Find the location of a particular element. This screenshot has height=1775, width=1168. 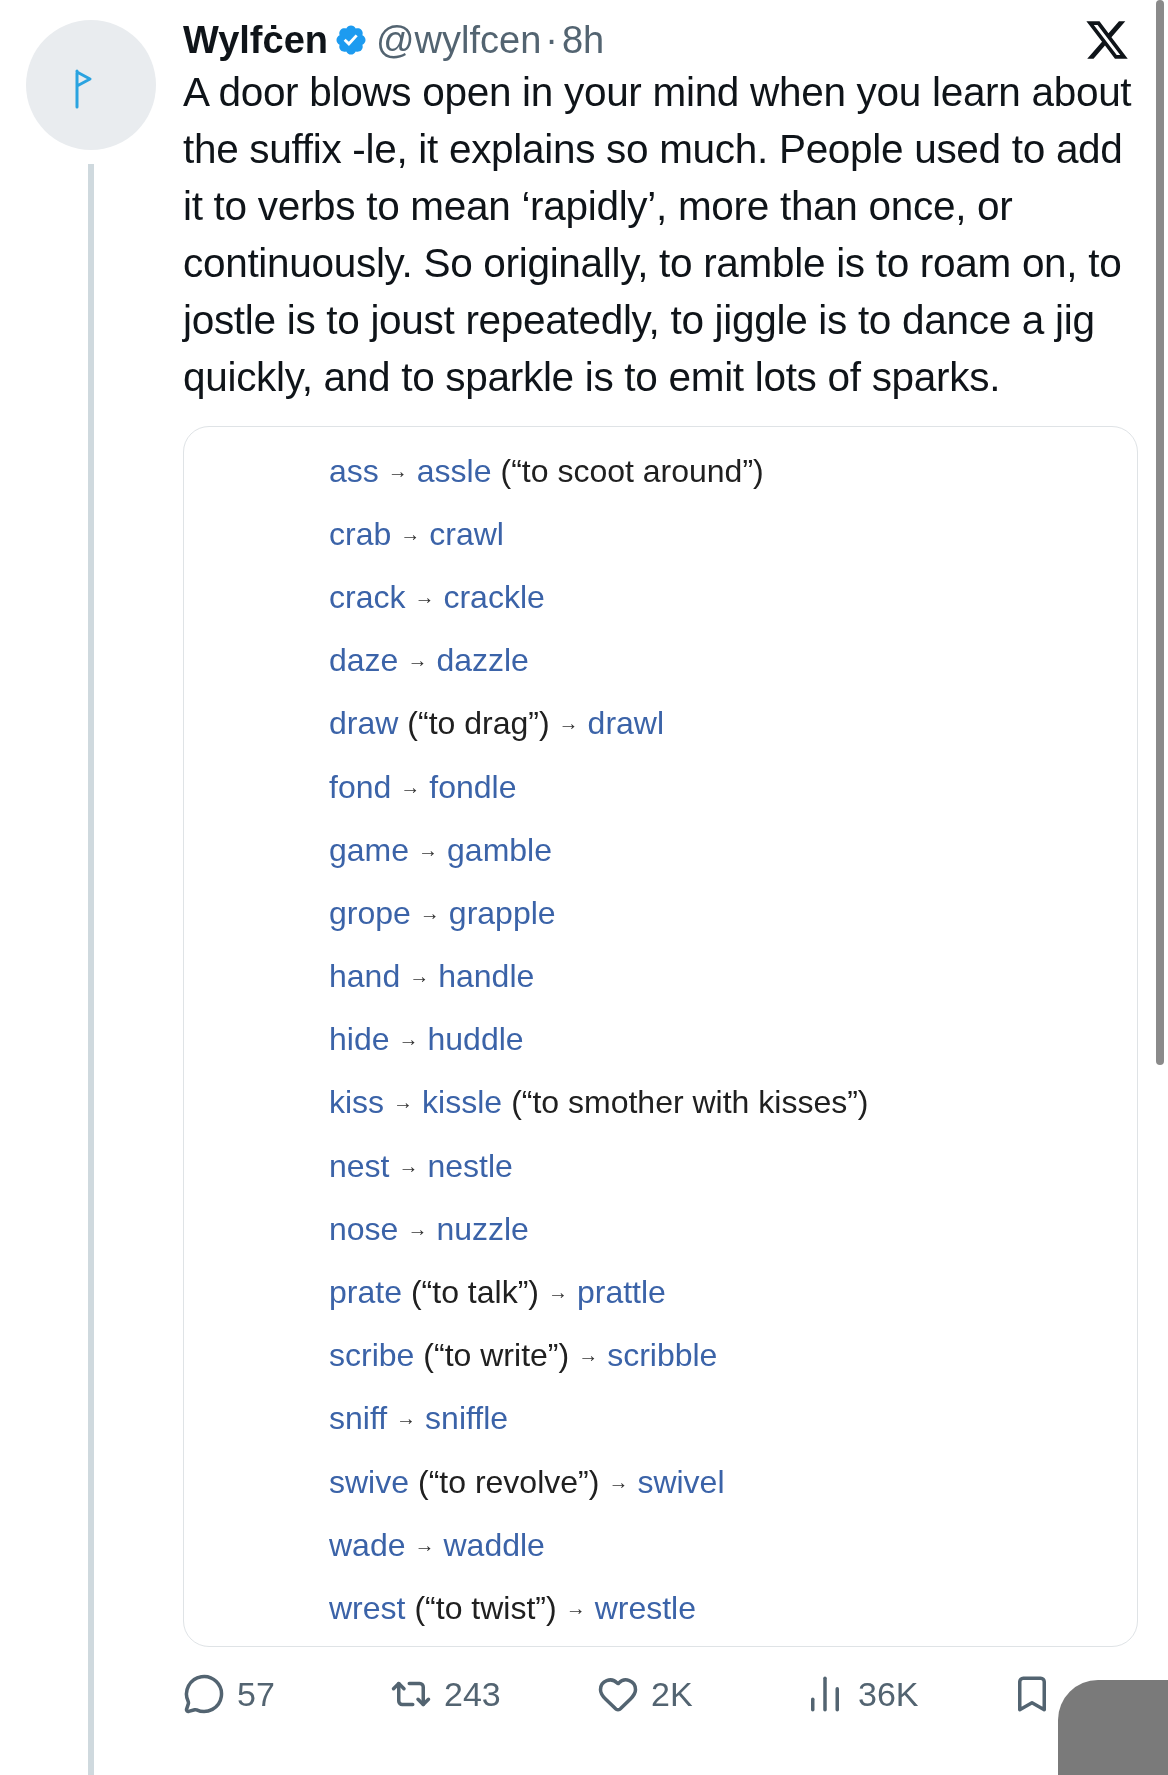

gloss: (“to write”) is located at coordinates (496, 1356).